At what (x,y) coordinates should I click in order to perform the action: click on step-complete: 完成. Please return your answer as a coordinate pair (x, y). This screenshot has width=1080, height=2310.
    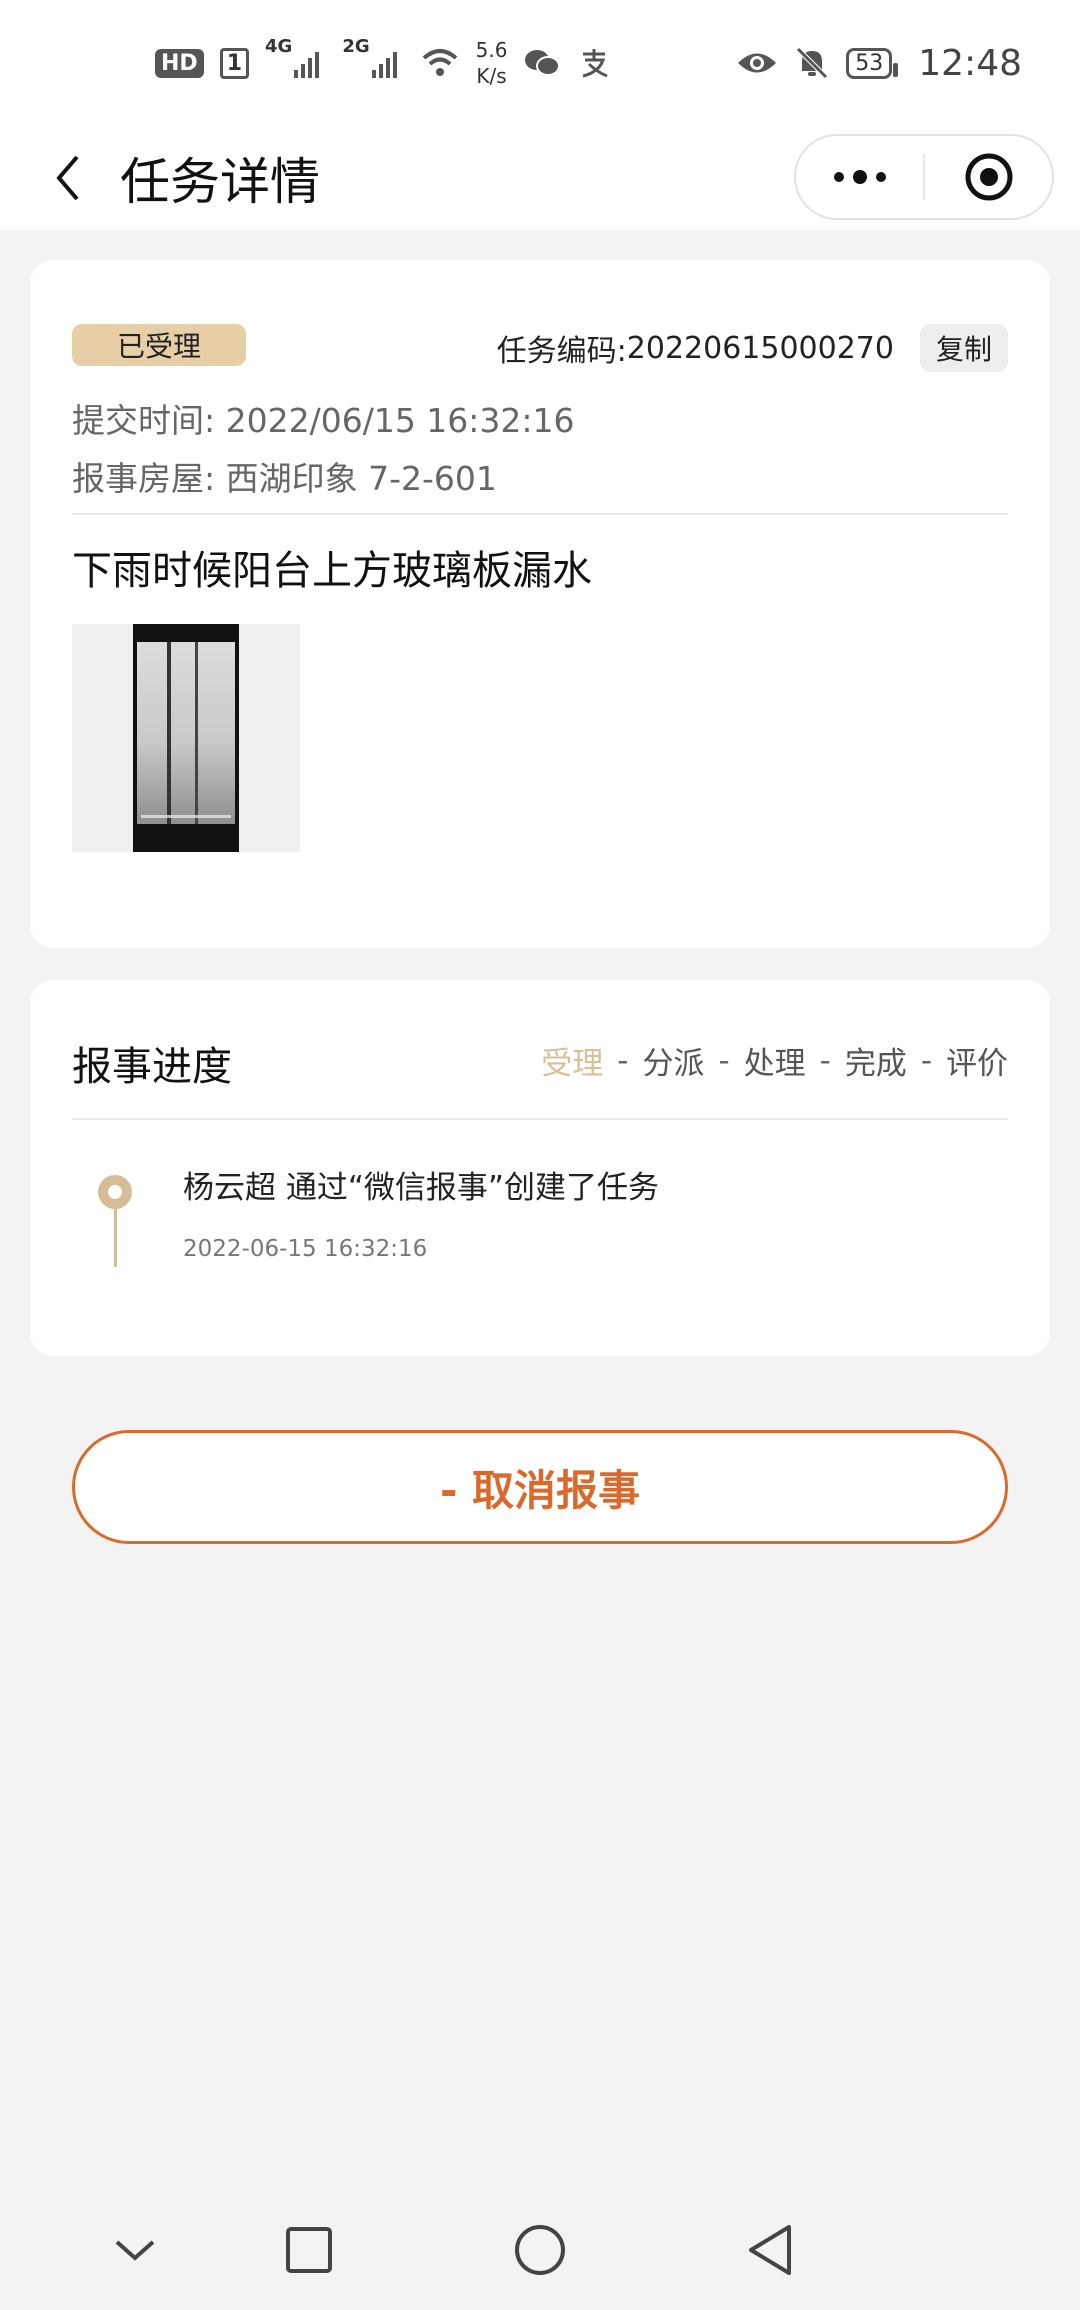
    Looking at the image, I should click on (875, 1064).